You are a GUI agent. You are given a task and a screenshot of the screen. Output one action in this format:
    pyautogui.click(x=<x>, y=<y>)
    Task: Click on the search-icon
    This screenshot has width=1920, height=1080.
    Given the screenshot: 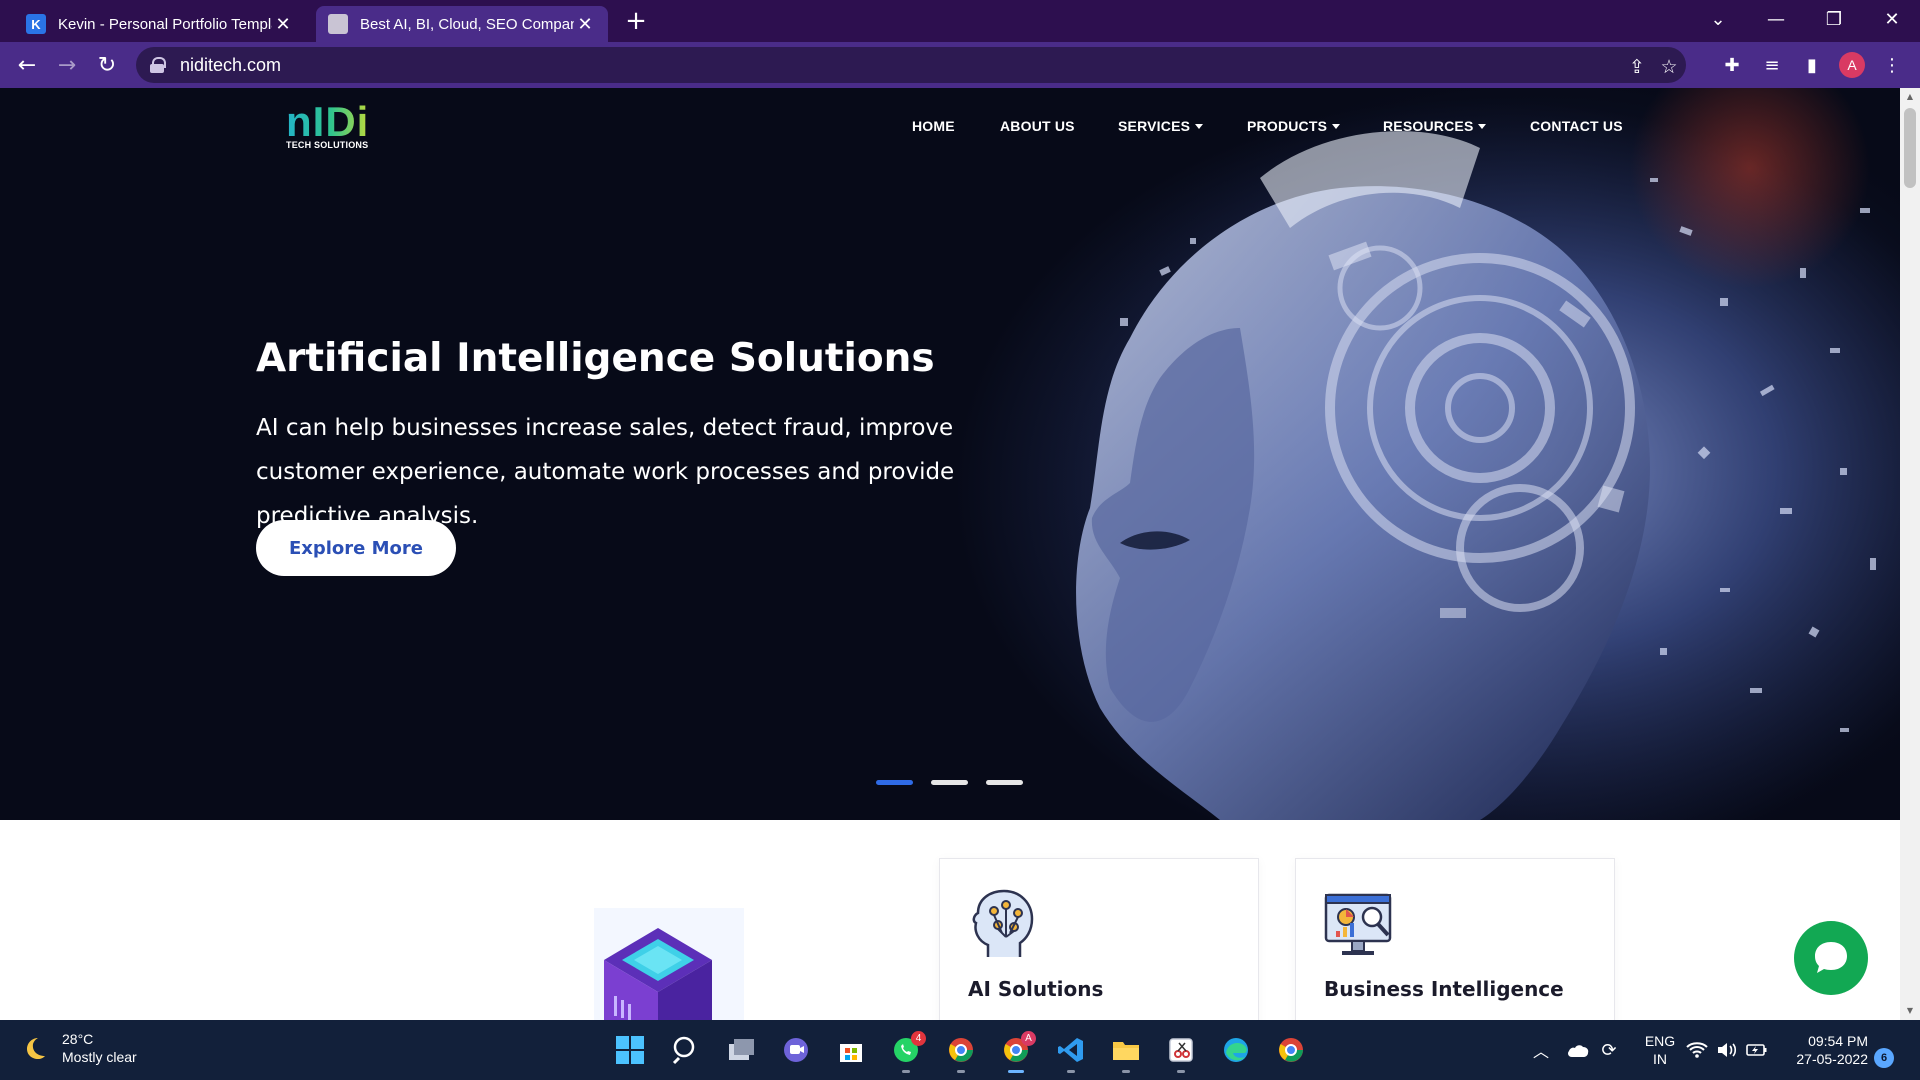 What is the action you would take?
    pyautogui.click(x=683, y=1050)
    